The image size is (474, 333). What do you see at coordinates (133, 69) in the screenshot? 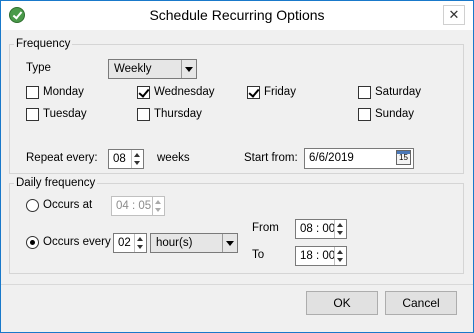
I see `type-select-value: Weekly` at bounding box center [133, 69].